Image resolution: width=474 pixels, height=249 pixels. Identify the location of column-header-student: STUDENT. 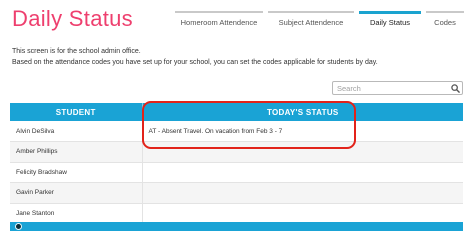
(76, 112).